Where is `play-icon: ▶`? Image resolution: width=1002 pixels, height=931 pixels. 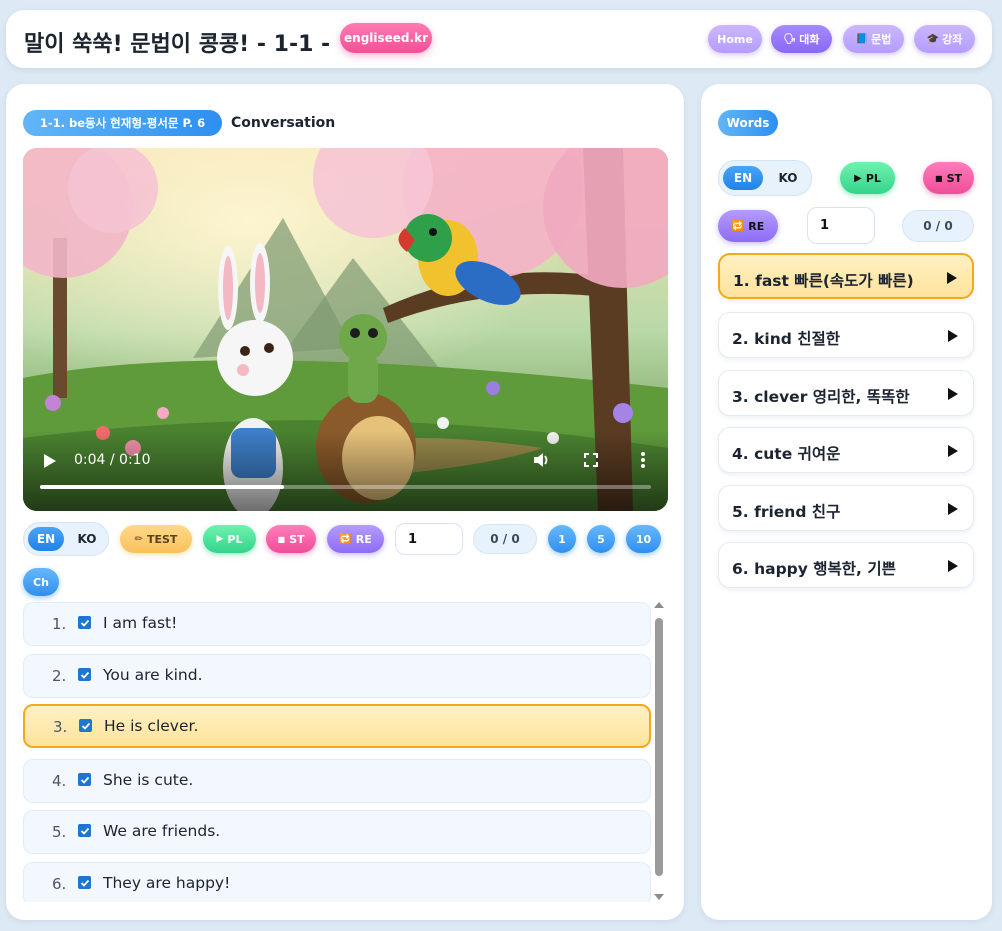
play-icon: ▶ is located at coordinates (858, 178).